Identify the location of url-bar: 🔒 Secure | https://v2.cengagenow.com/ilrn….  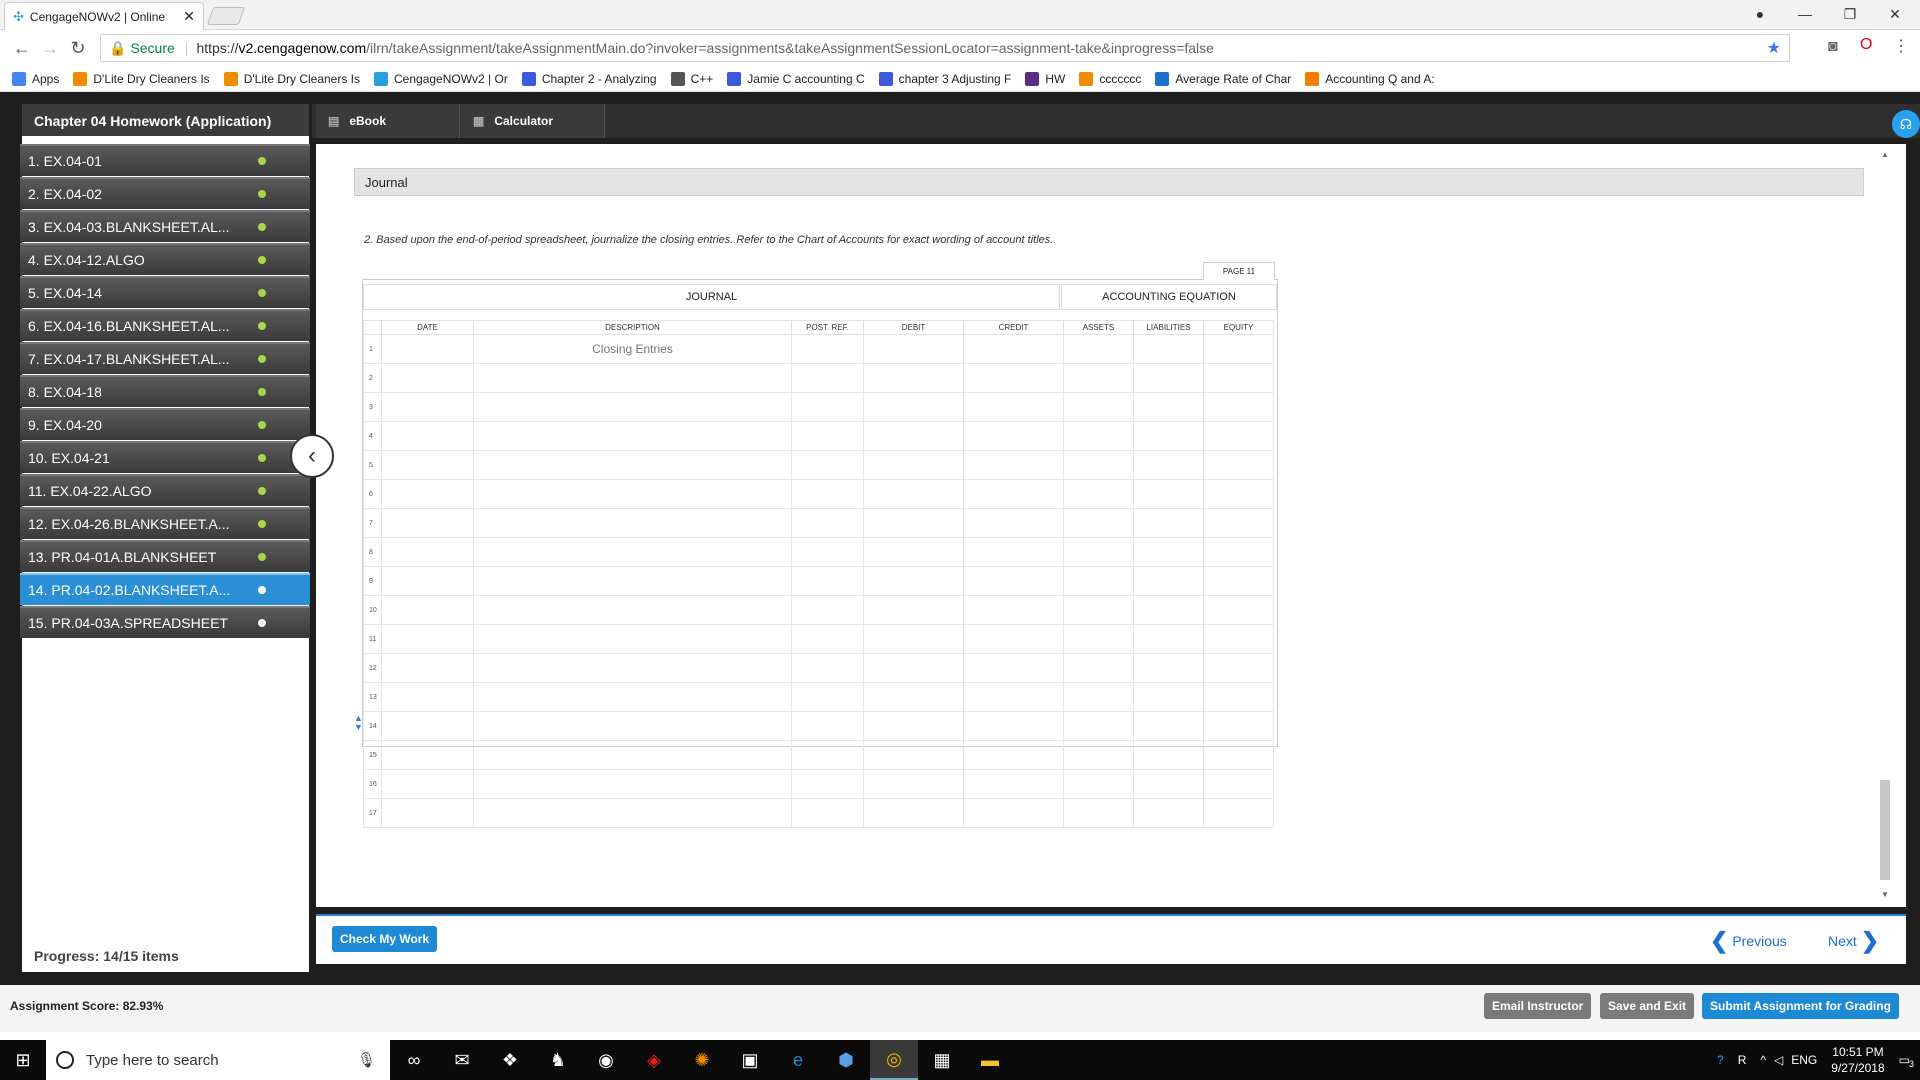
(945, 48).